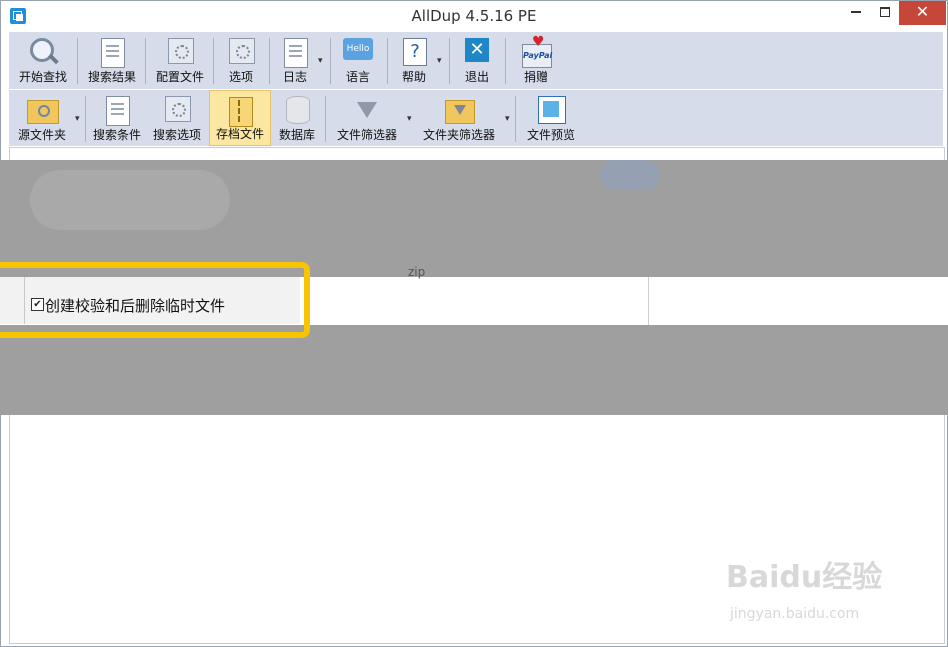 The image size is (948, 647). What do you see at coordinates (113, 53) in the screenshot?
I see `results-icon` at bounding box center [113, 53].